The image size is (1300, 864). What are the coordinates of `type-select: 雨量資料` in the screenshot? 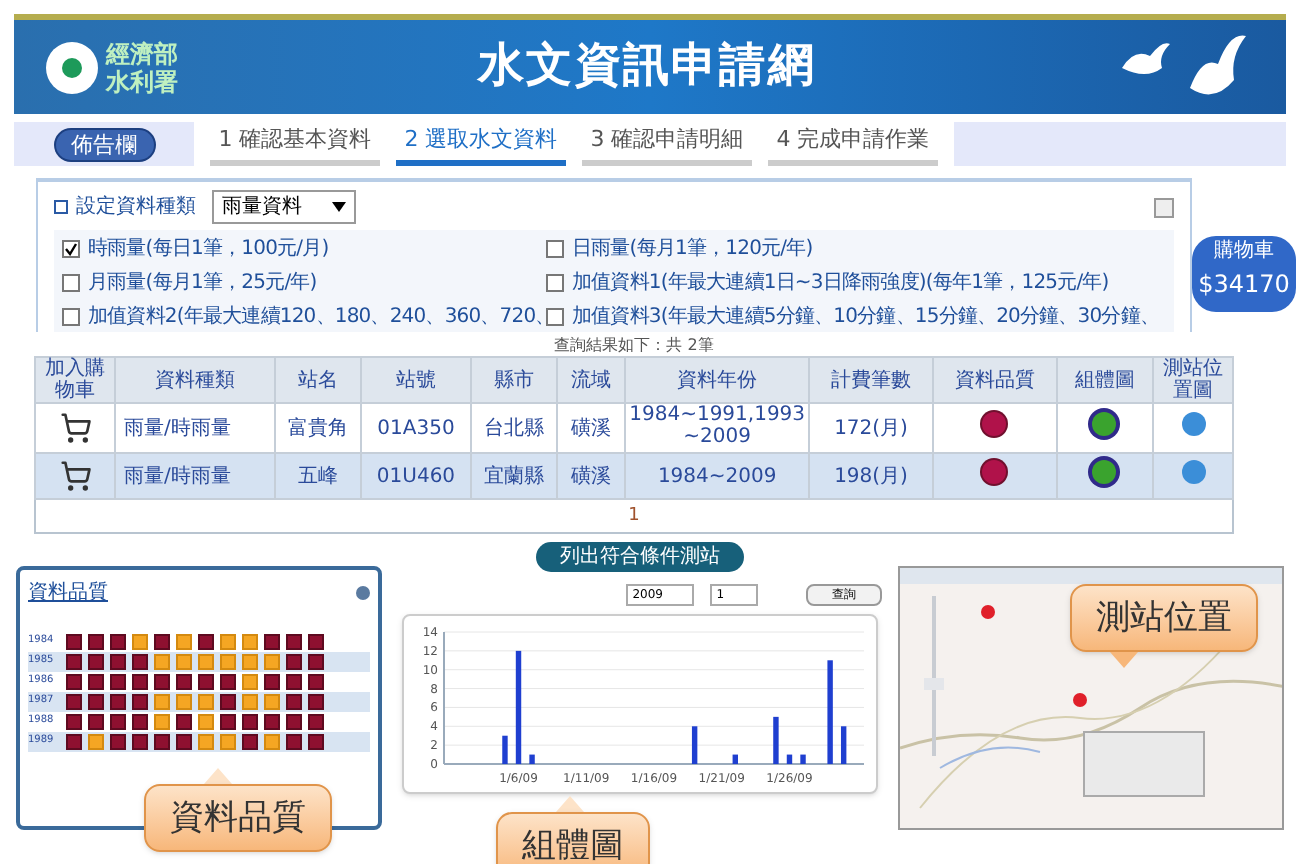 It's located at (284, 207).